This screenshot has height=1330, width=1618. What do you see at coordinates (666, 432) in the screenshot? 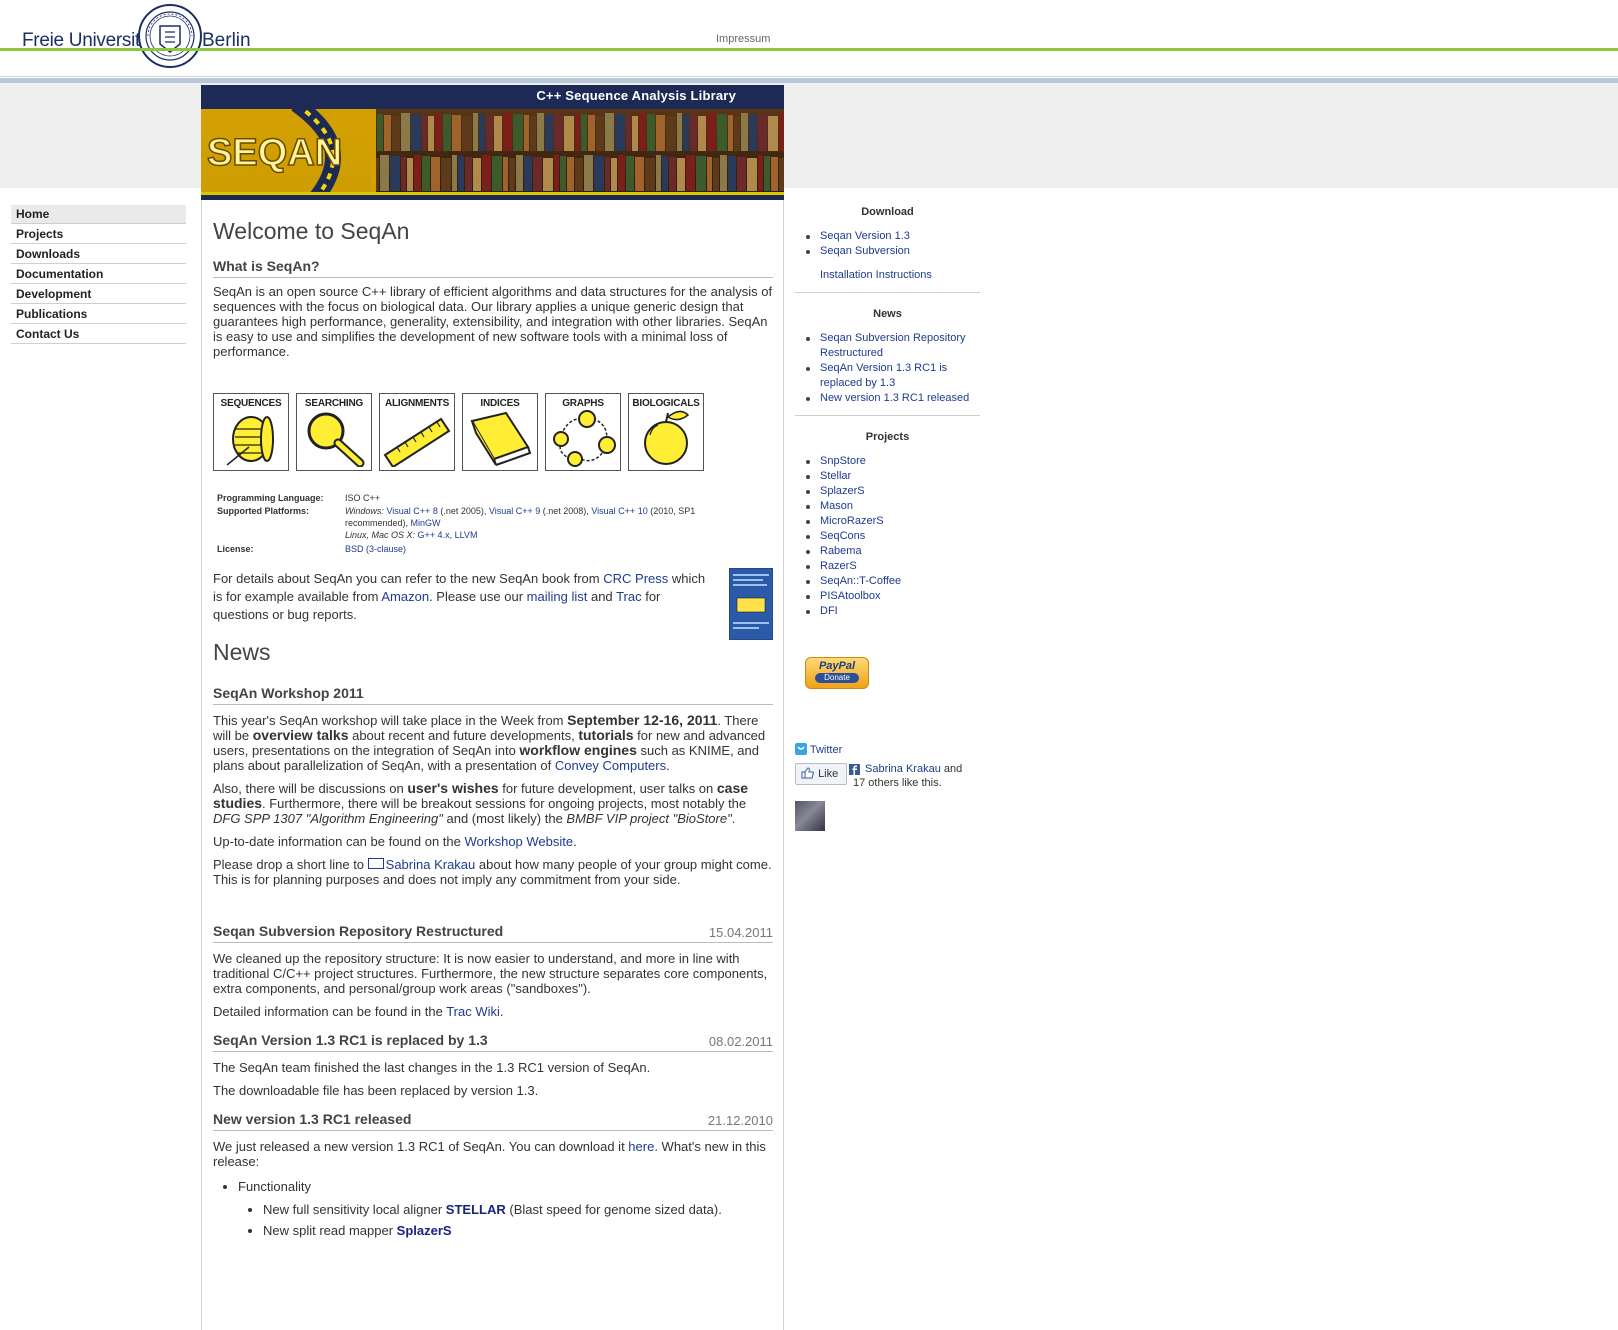
I see `biologicals-tile: BIOLOGICALS` at bounding box center [666, 432].